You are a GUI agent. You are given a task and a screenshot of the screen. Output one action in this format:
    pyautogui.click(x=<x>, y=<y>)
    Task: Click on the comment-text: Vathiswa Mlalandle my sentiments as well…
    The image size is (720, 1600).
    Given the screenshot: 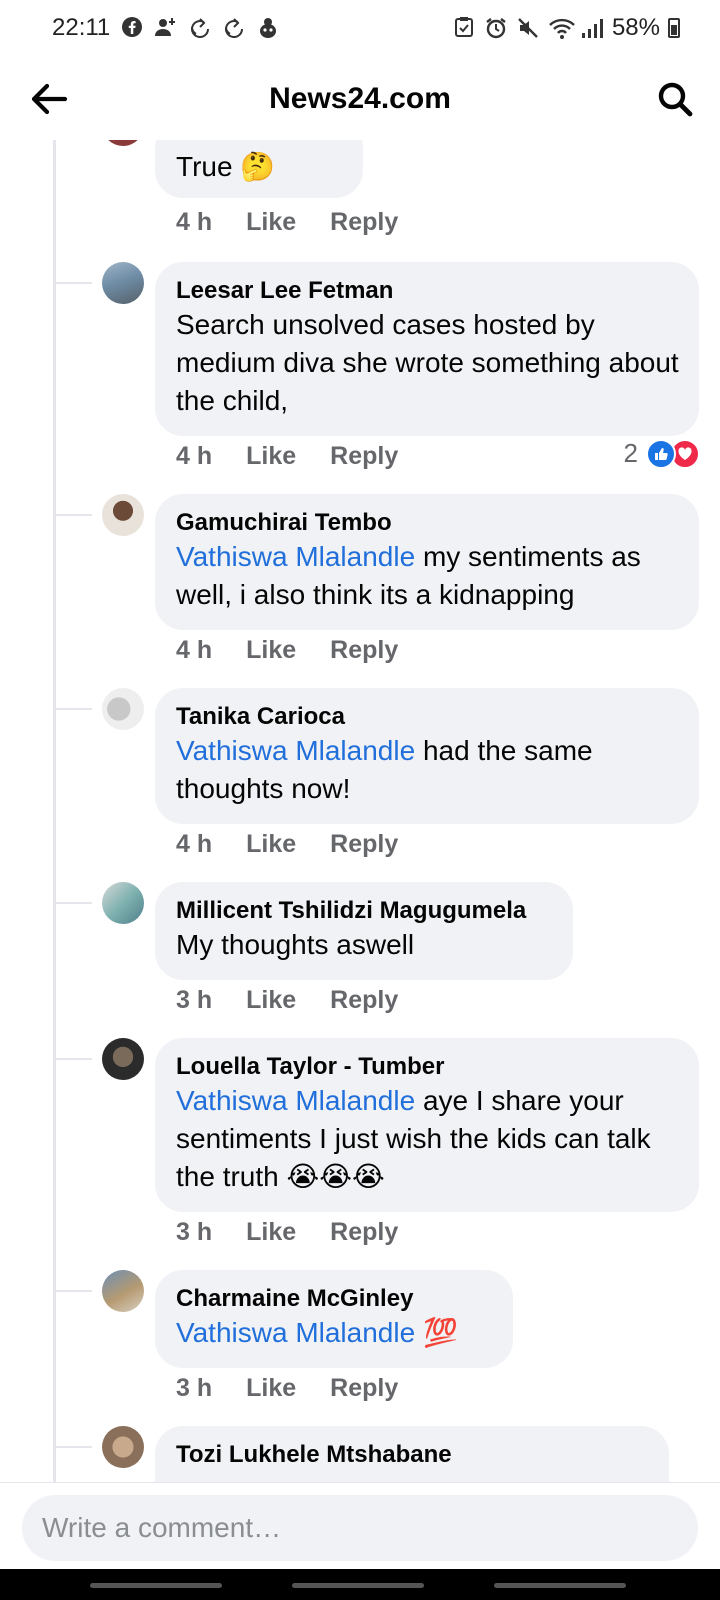 What is the action you would take?
    pyautogui.click(x=427, y=576)
    